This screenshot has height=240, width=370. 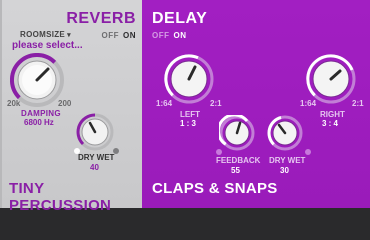 What do you see at coordinates (308, 152) in the screenshot?
I see `delay-drywet-wet-dot` at bounding box center [308, 152].